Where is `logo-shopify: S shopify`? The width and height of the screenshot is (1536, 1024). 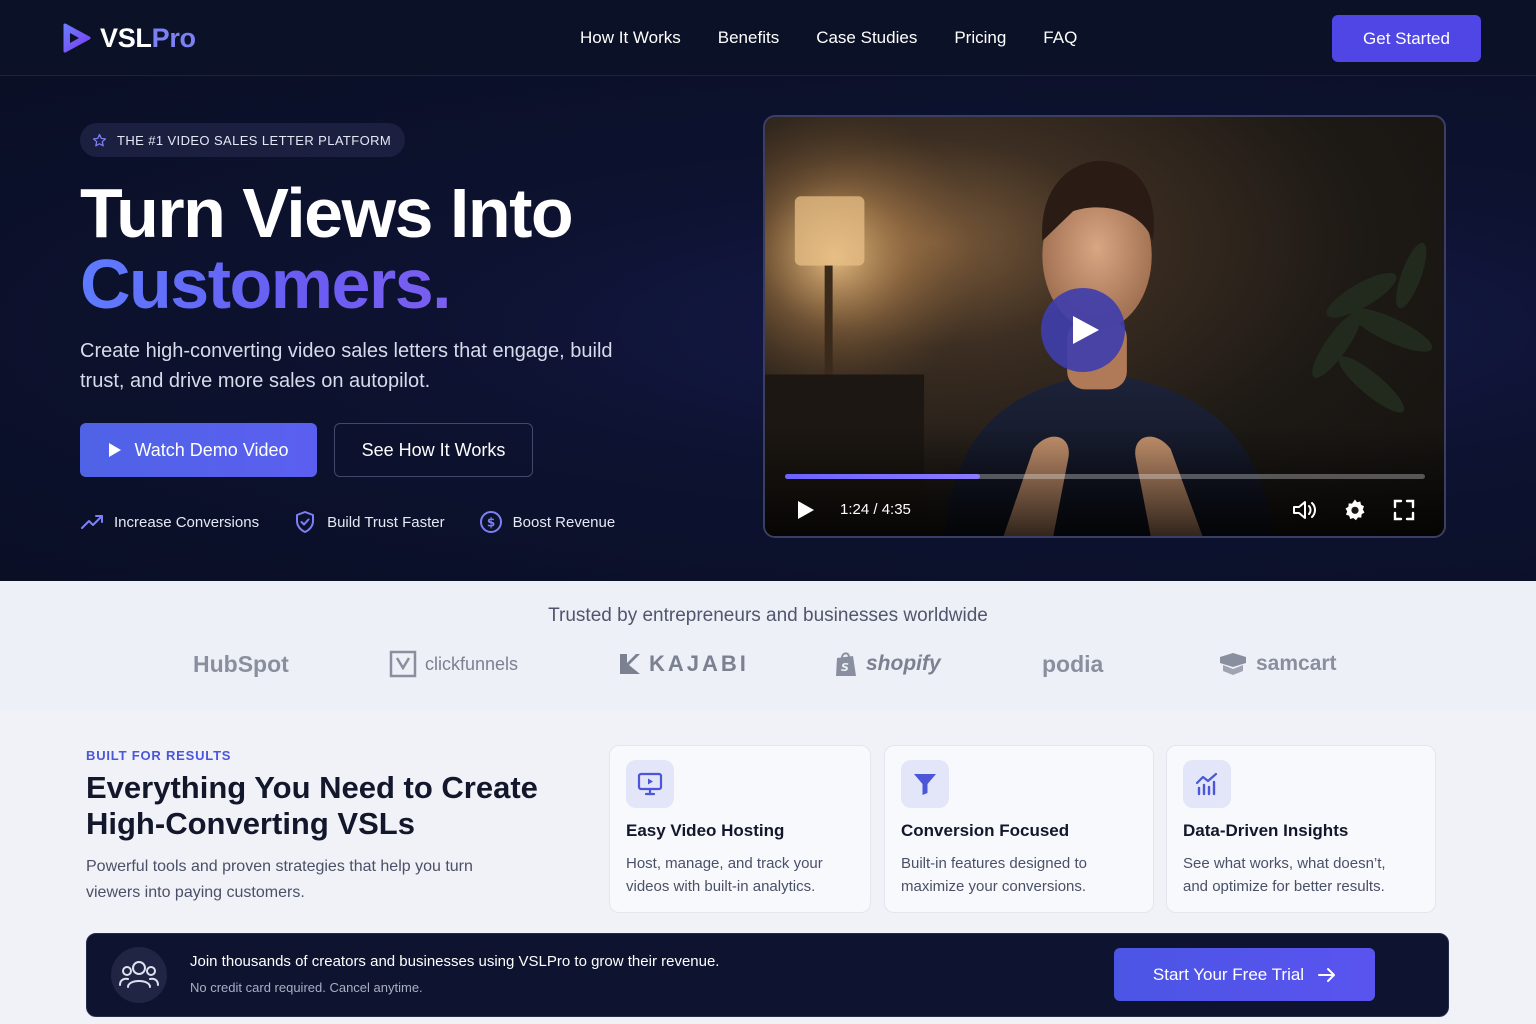
logo-shopify: S shopify is located at coordinates (887, 664).